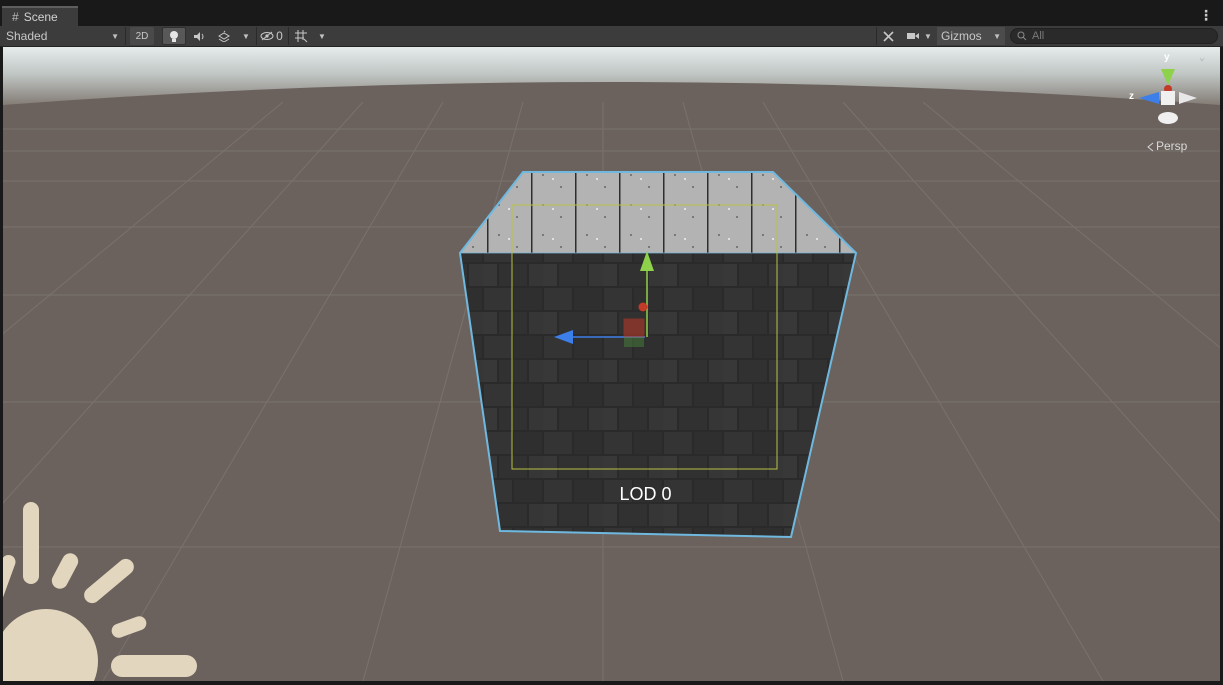  Describe the element at coordinates (645, 494) in the screenshot. I see `lod-label: LOD 0` at that location.